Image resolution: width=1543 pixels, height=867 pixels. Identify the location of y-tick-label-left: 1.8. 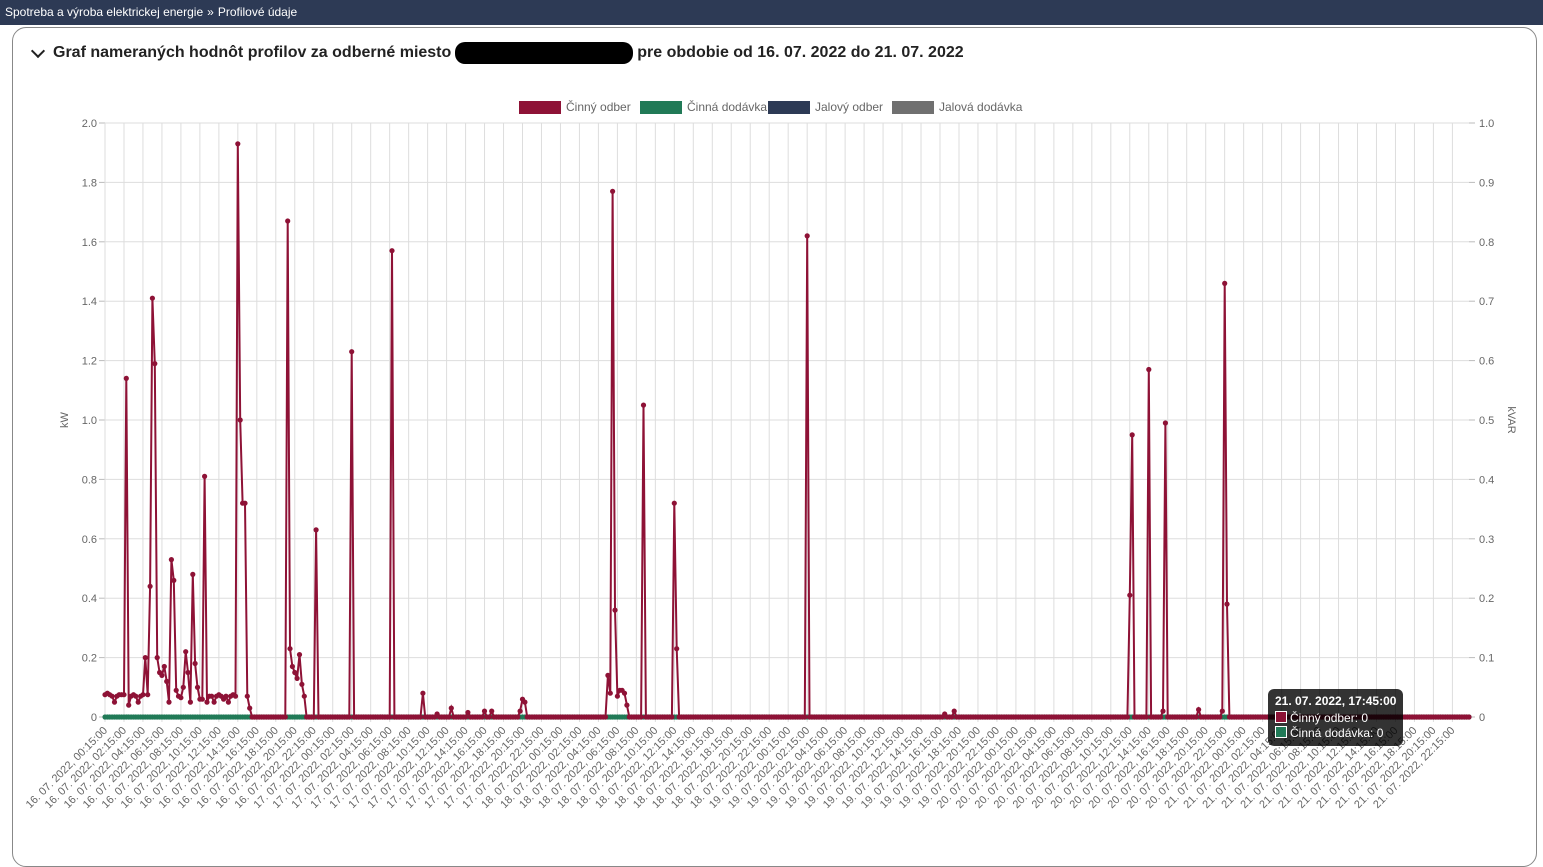
(89, 183).